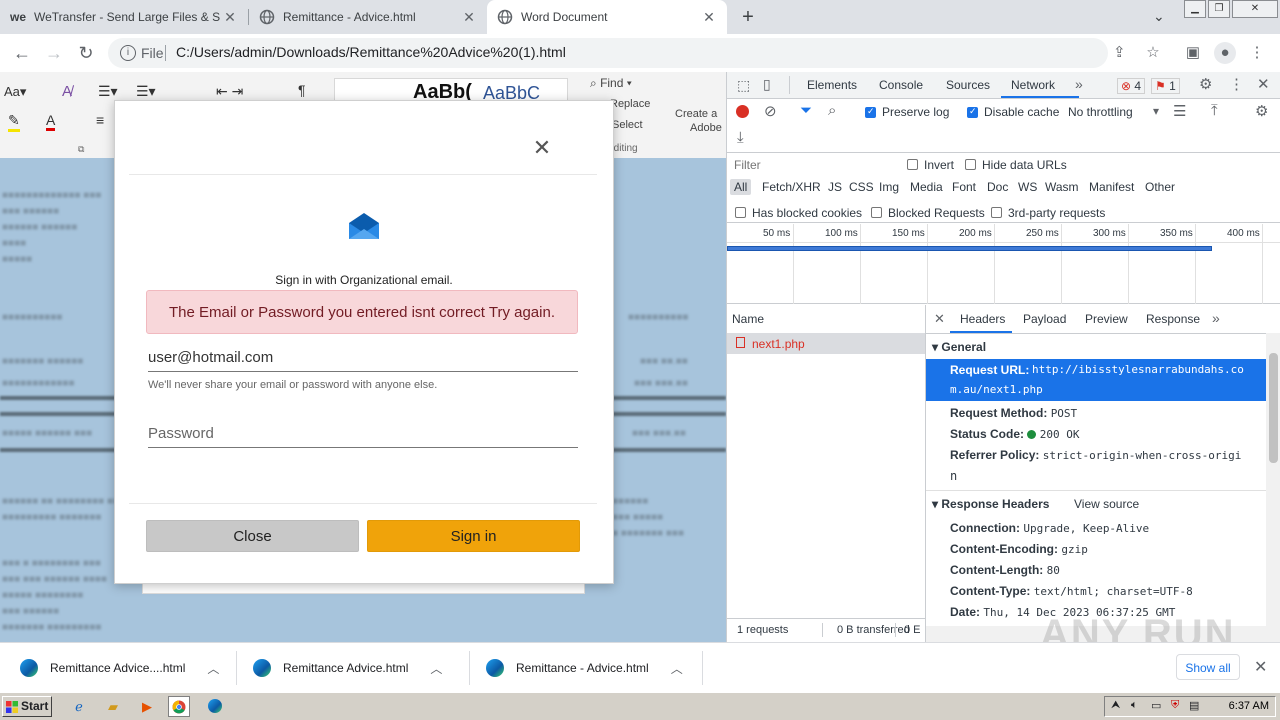 The height and width of the screenshot is (720, 1280). What do you see at coordinates (113, 706) in the screenshot?
I see `explorer-folder-icon: ▰` at bounding box center [113, 706].